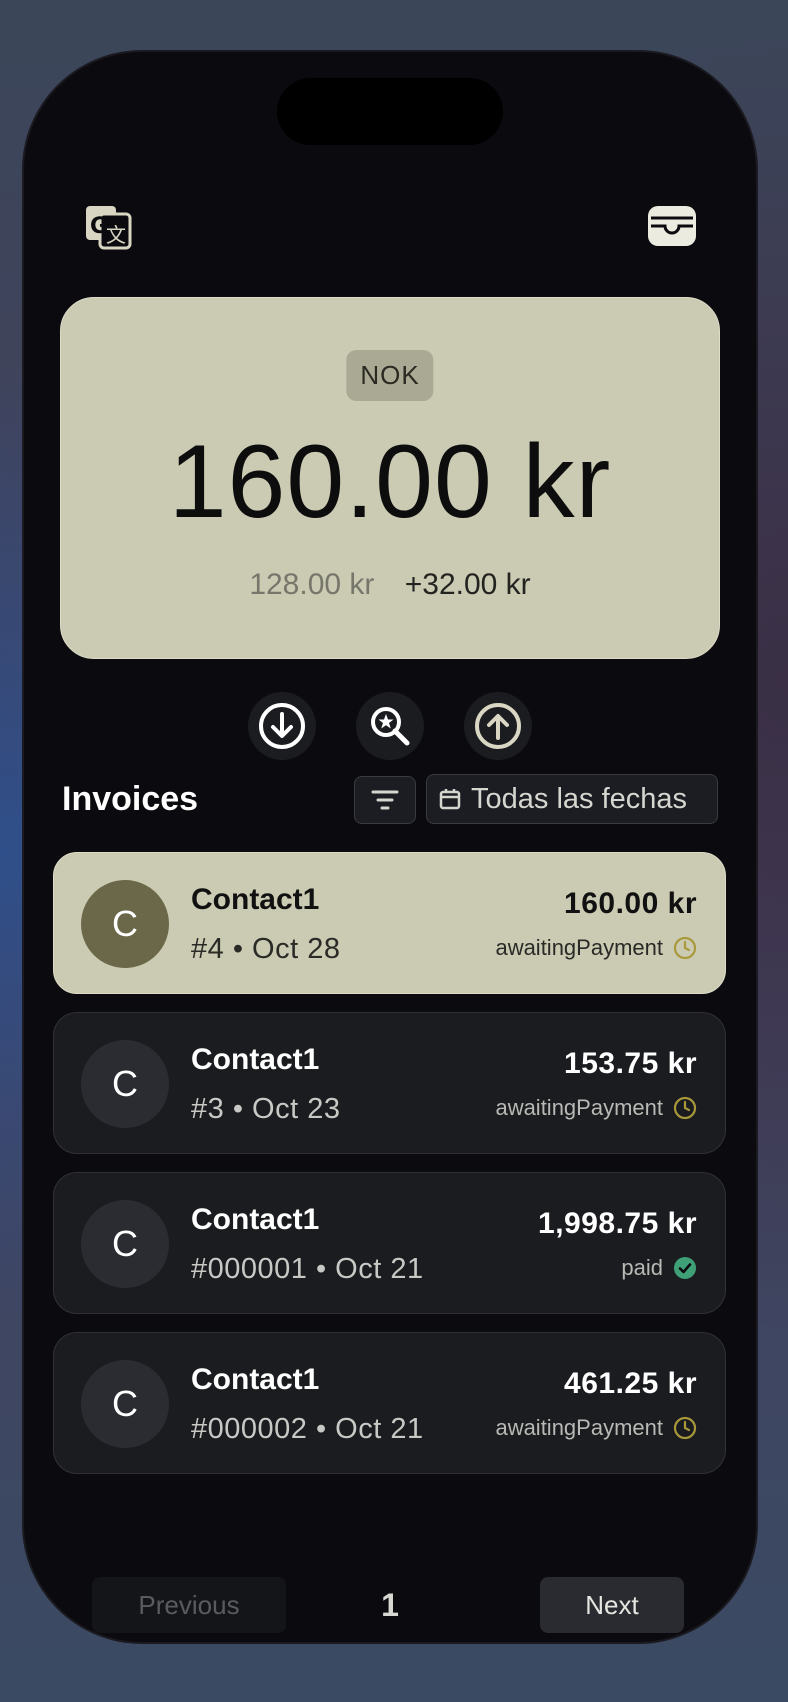 This screenshot has height=1702, width=788. I want to click on dynamic-island, so click(390, 111).